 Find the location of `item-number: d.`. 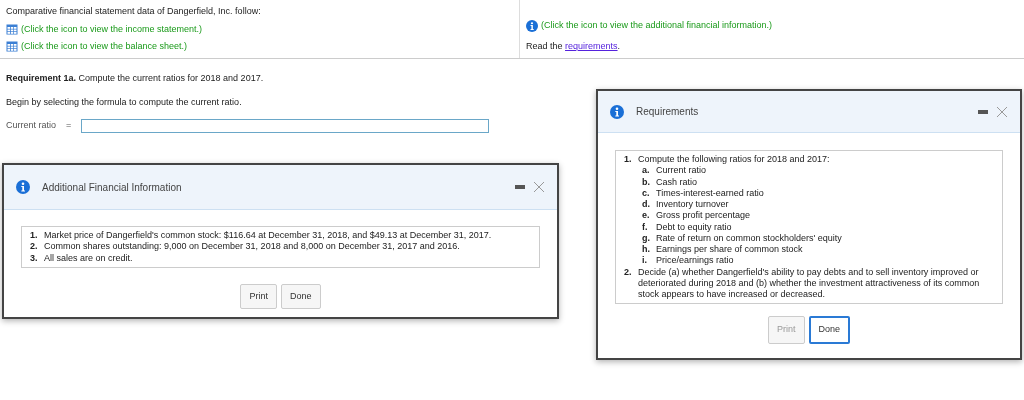

item-number: d. is located at coordinates (646, 205).